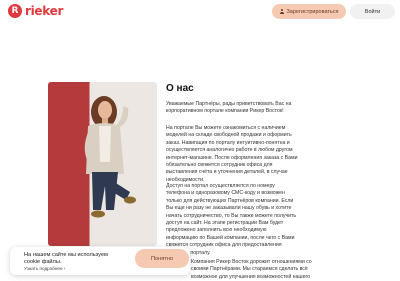  I want to click on logo-text: rieker, so click(44, 11).